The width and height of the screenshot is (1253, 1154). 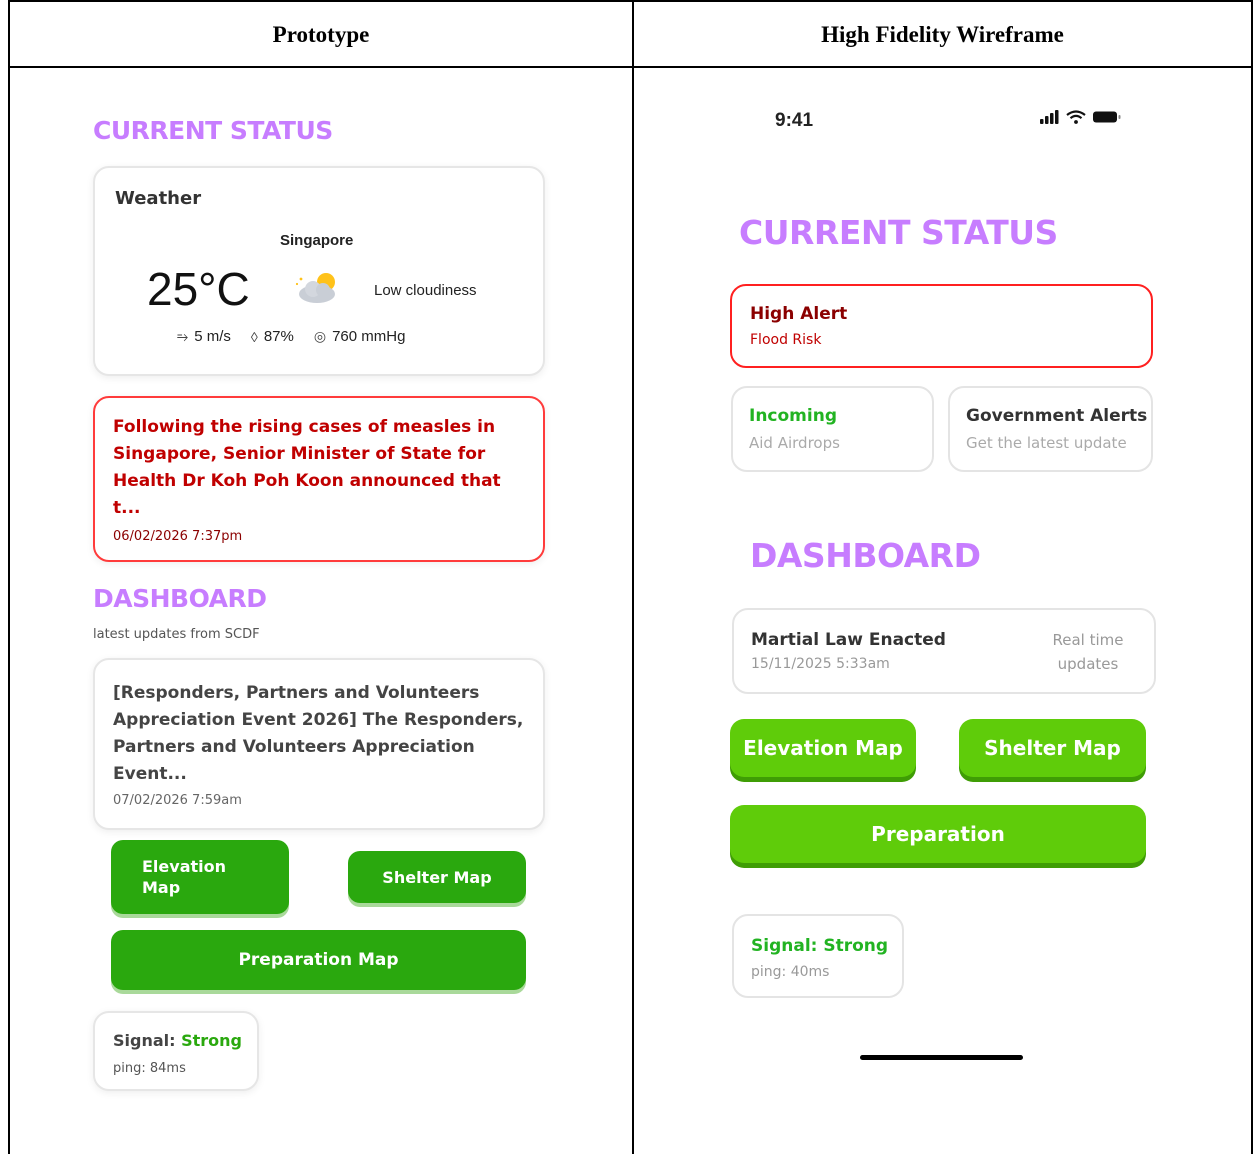 I want to click on martial-law-title: Martial Law Enacted, so click(x=848, y=640).